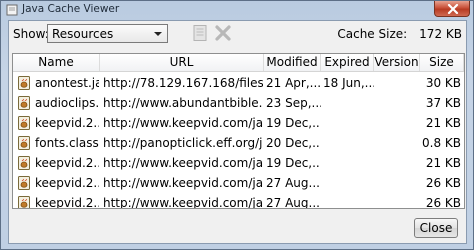 This screenshot has height=250, width=474. Describe the element at coordinates (71, 9) in the screenshot. I see `window-title: Java Cache Viewer` at that location.